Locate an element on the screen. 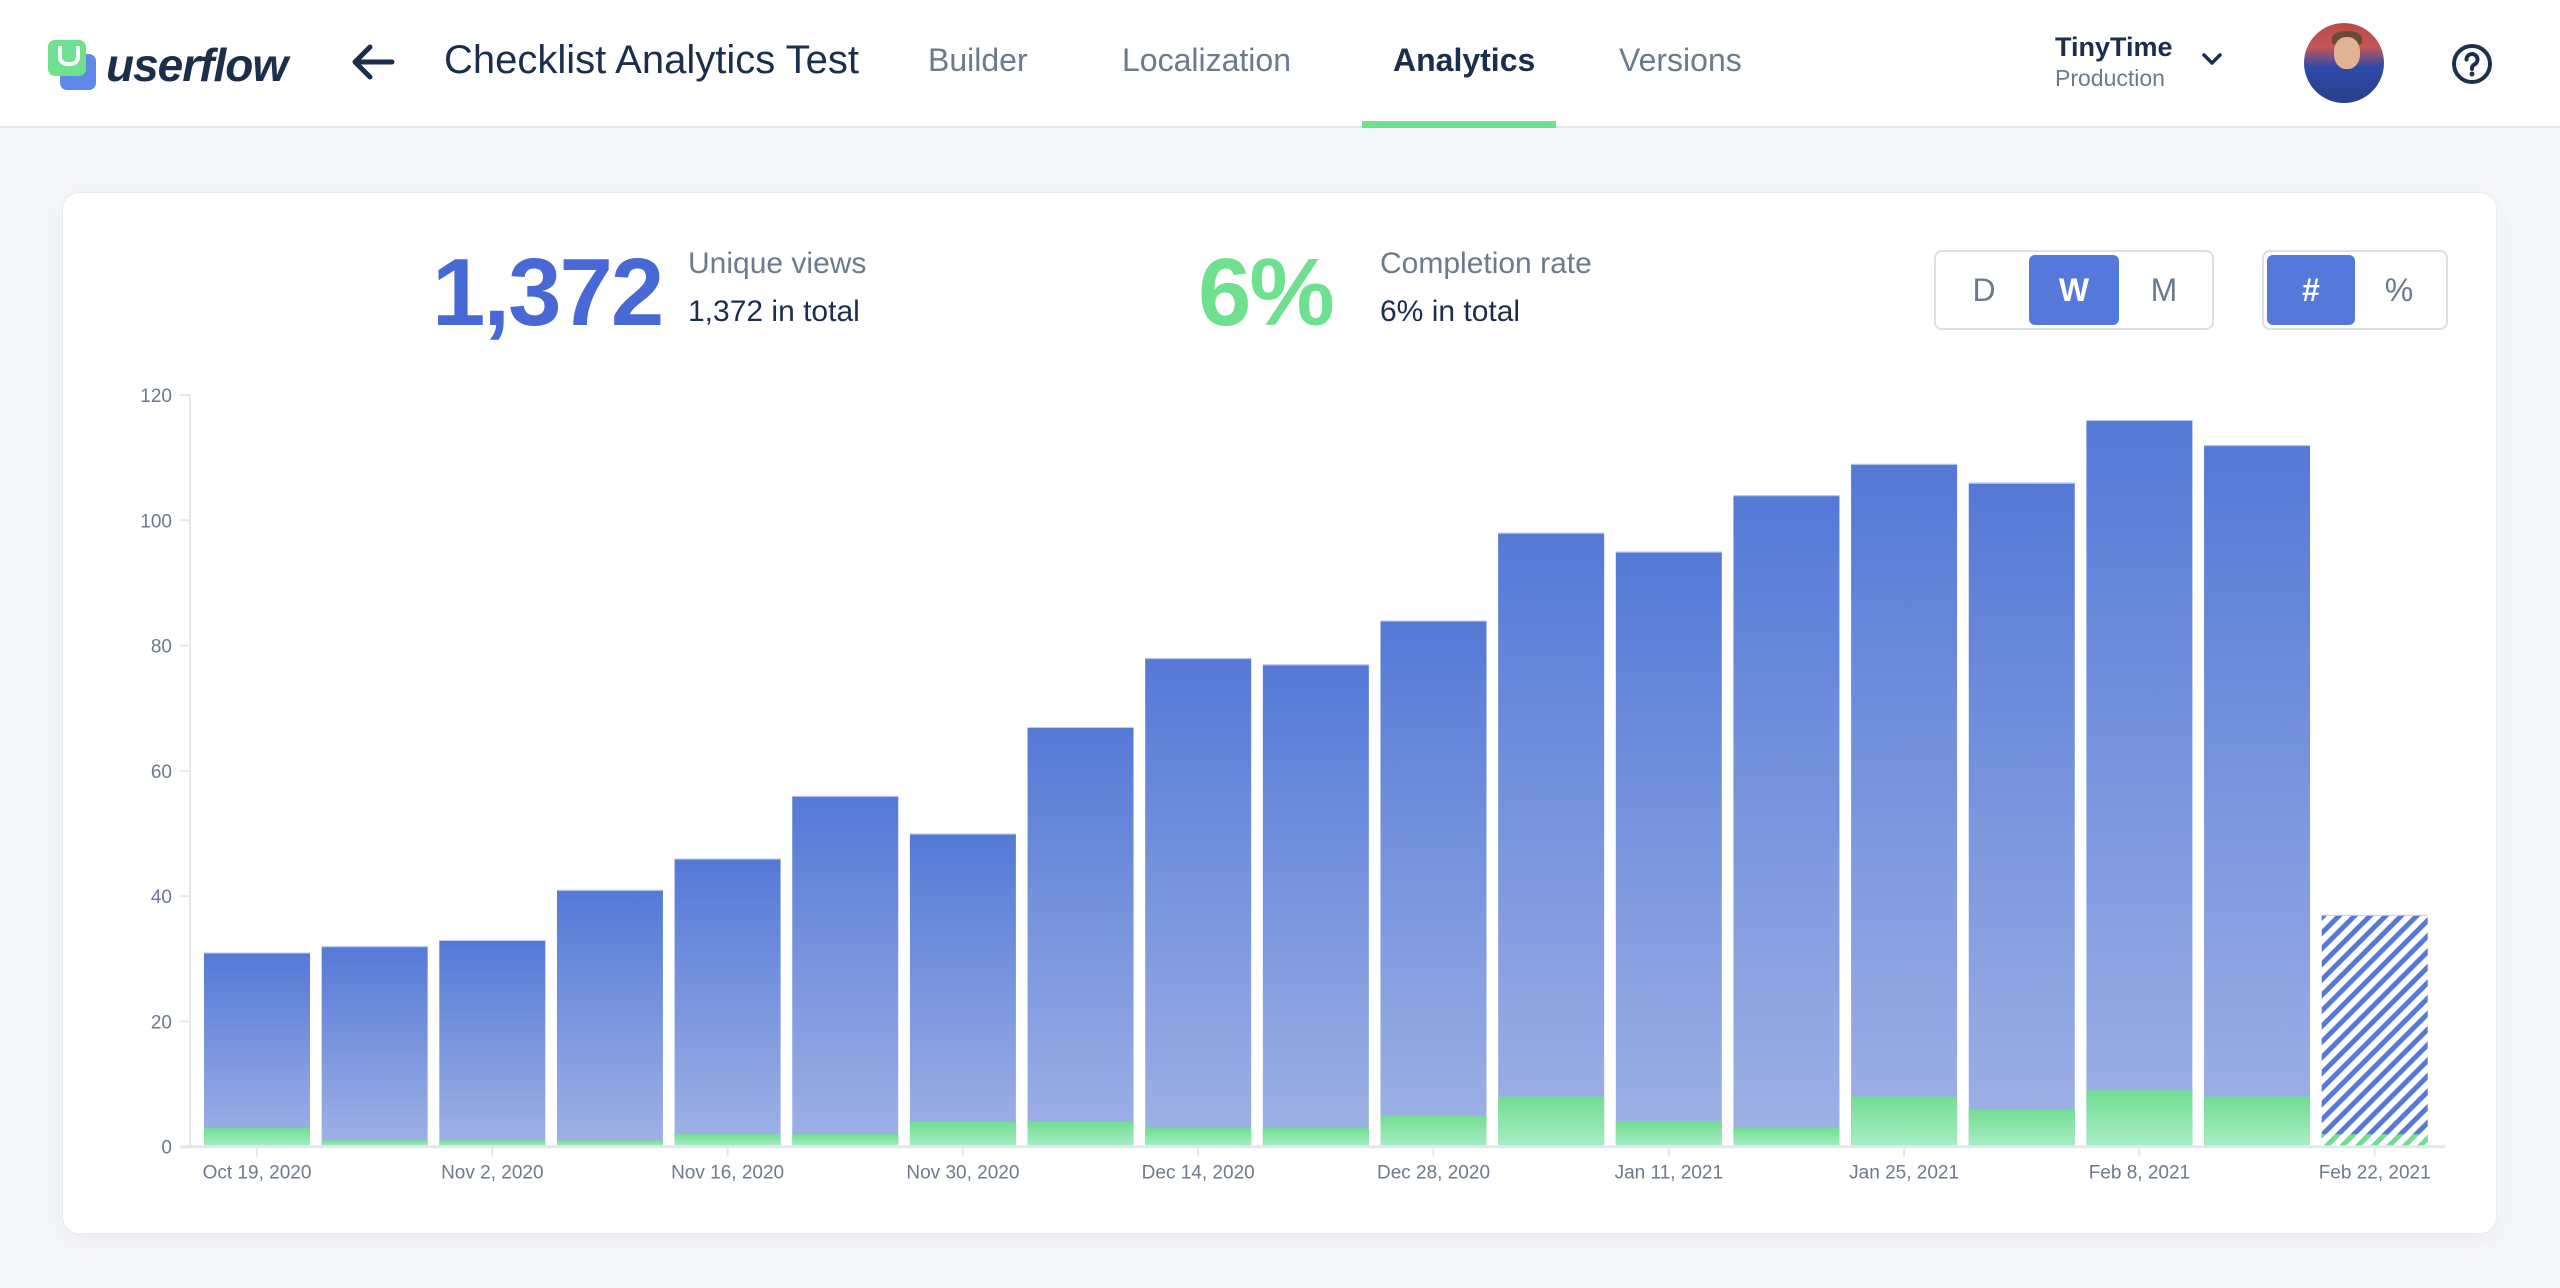 Image resolution: width=2560 pixels, height=1288 pixels. y-tick-label: 60 is located at coordinates (161, 772).